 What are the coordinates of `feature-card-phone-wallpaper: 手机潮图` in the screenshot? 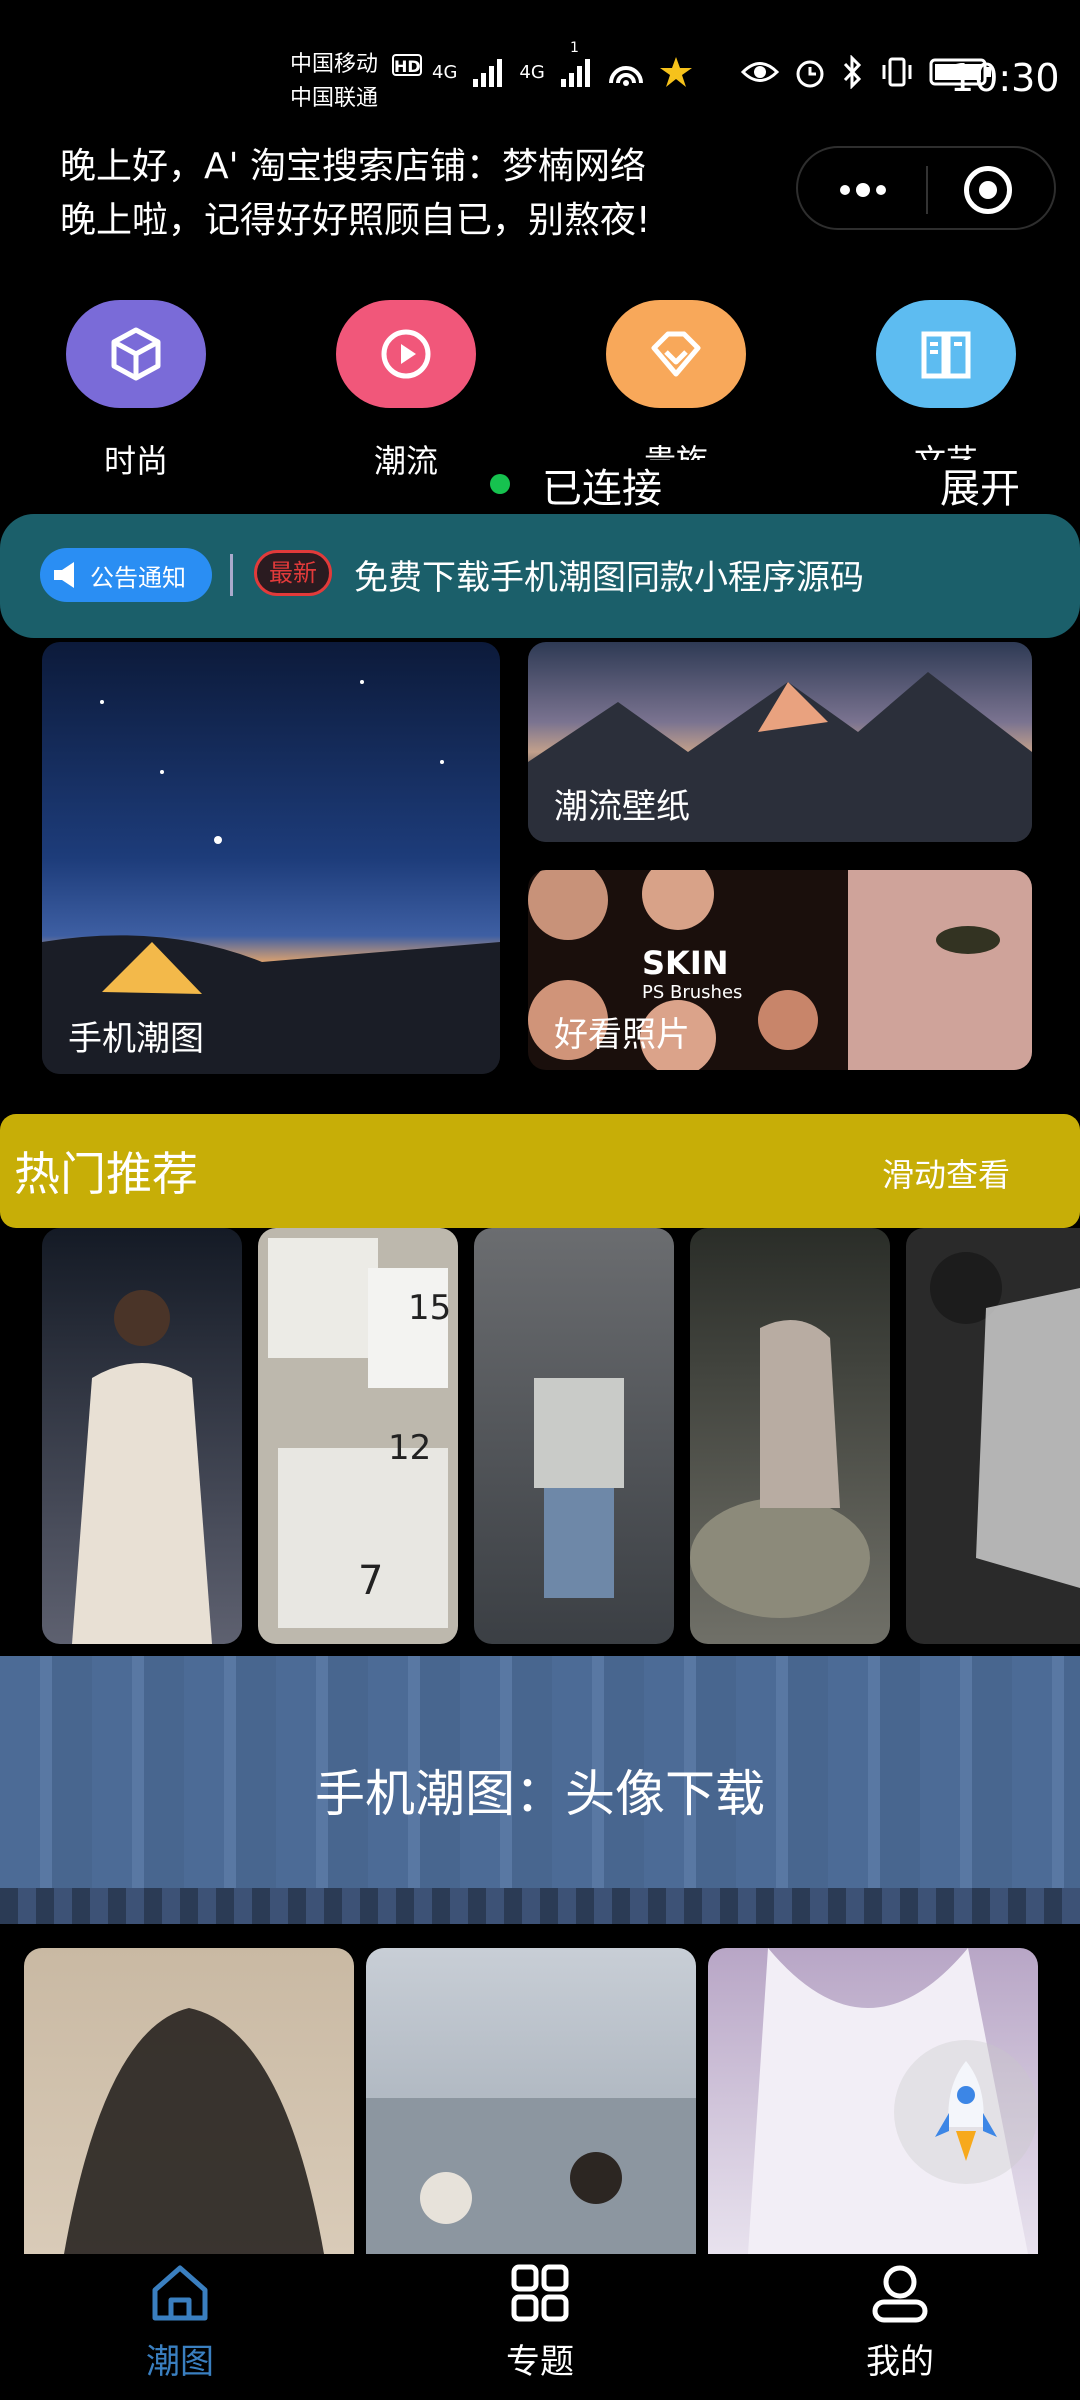 It's located at (271, 858).